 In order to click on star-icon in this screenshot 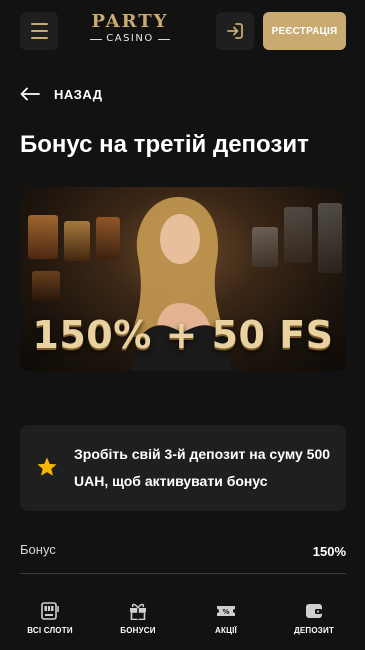, I will do `click(47, 466)`.